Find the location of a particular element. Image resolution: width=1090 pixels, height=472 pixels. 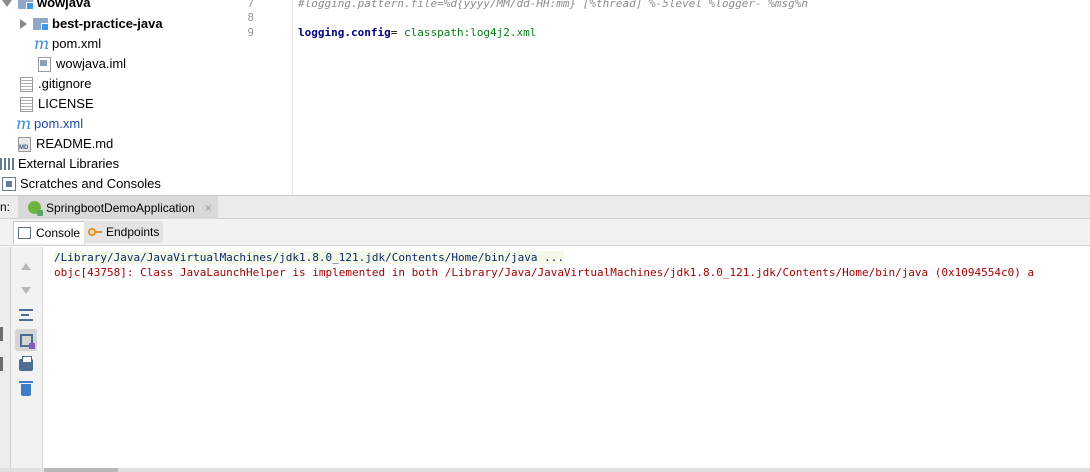

endpoints-icon is located at coordinates (95, 232).